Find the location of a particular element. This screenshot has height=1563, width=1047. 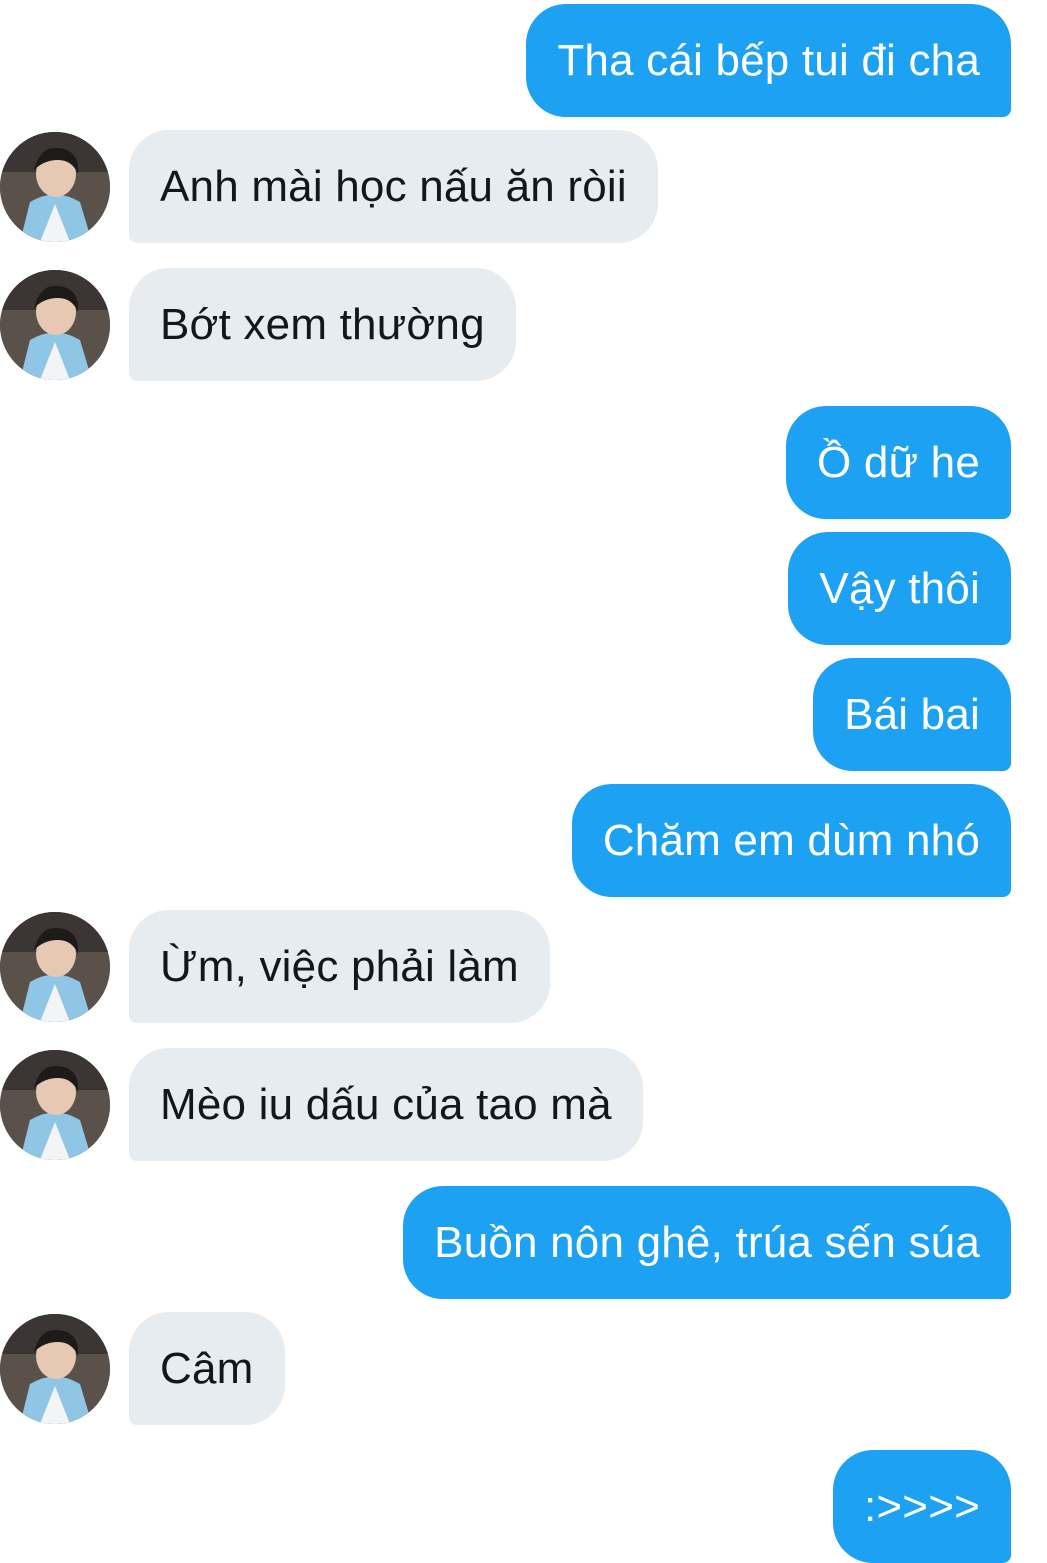

message-sent: Bái bai is located at coordinates (912, 714).